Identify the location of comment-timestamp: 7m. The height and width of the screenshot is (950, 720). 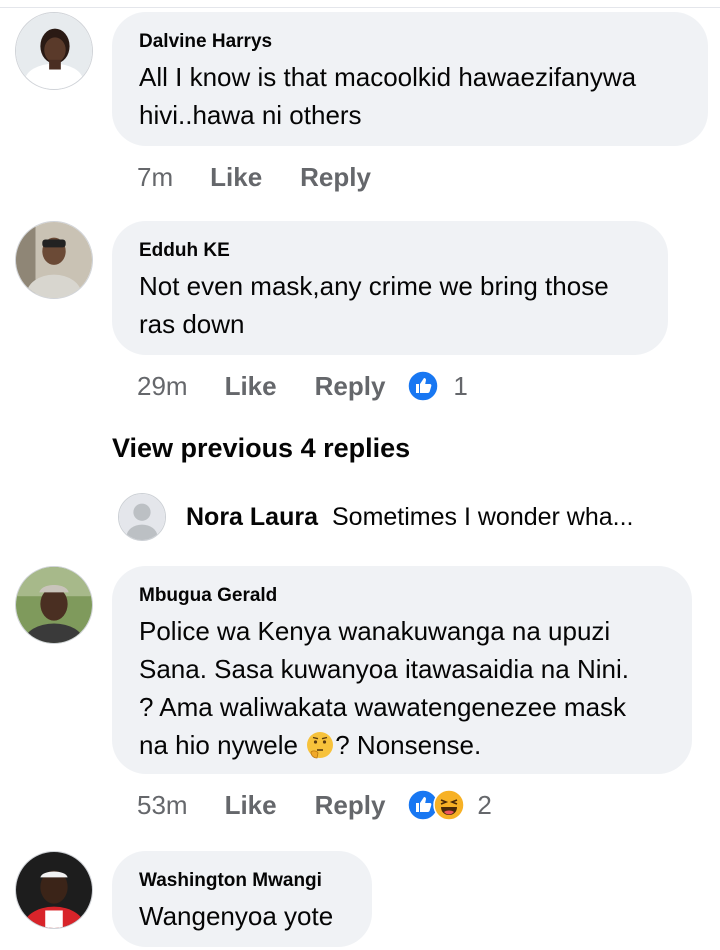
(155, 177).